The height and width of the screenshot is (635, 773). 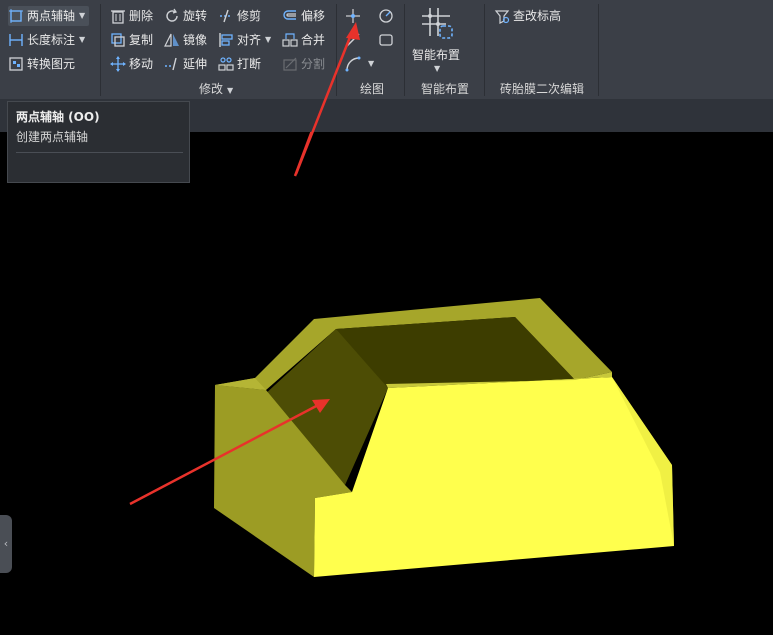 What do you see at coordinates (51, 16) in the screenshot?
I see `two-point-axis-label: 两点辅轴` at bounding box center [51, 16].